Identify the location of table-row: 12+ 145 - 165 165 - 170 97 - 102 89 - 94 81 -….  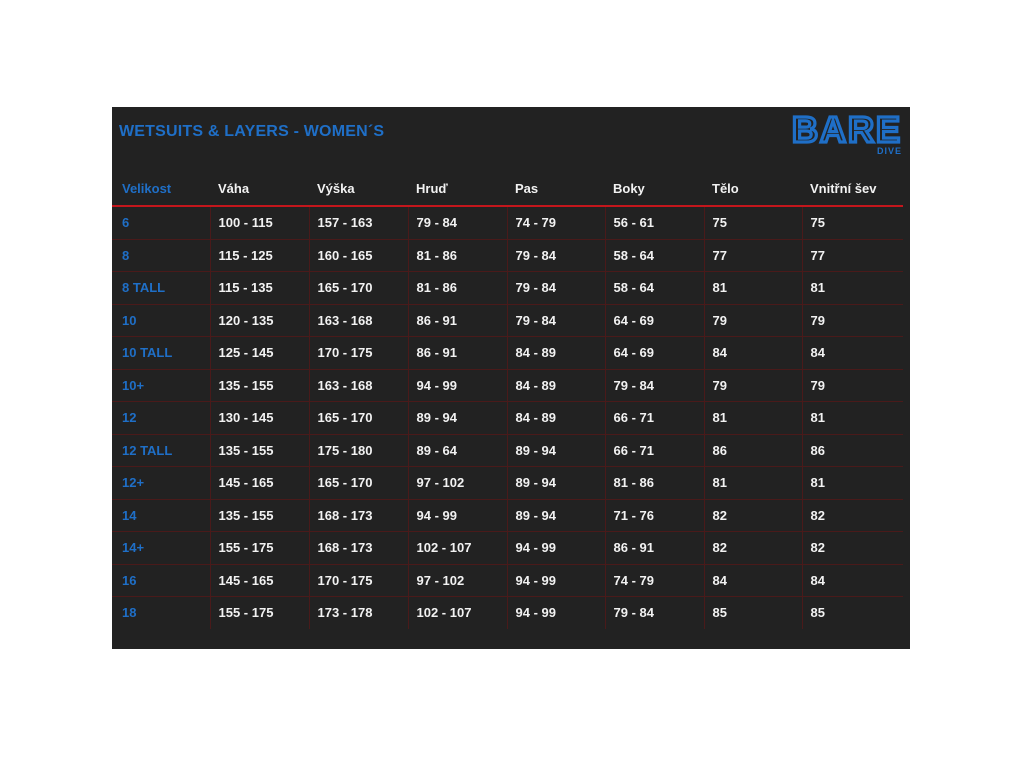
(507, 483).